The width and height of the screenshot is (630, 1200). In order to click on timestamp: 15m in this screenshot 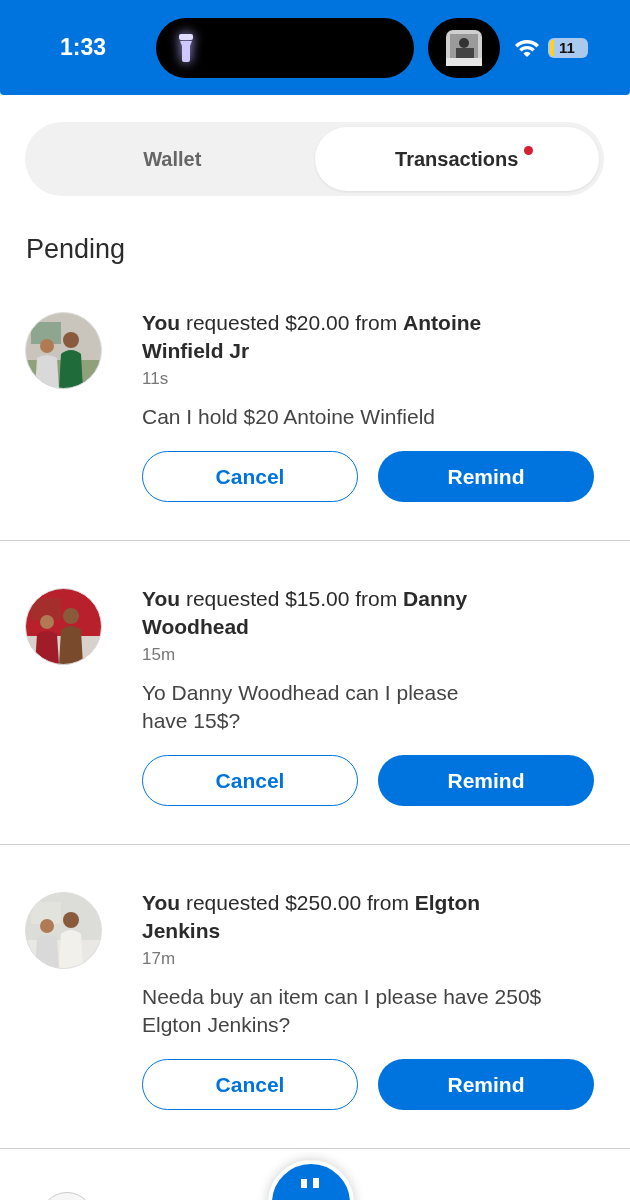, I will do `click(159, 655)`.